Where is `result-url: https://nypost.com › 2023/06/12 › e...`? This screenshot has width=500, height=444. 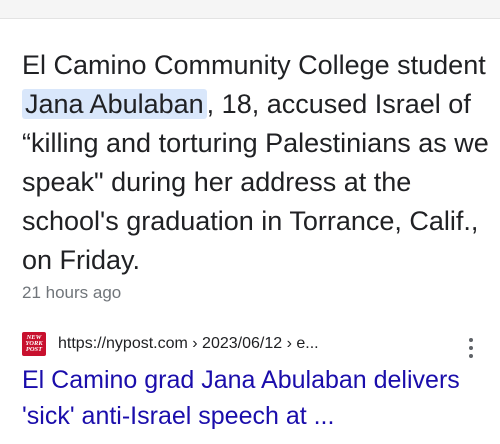
result-url: https://nypost.com › 2023/06/12 › e... is located at coordinates (188, 344).